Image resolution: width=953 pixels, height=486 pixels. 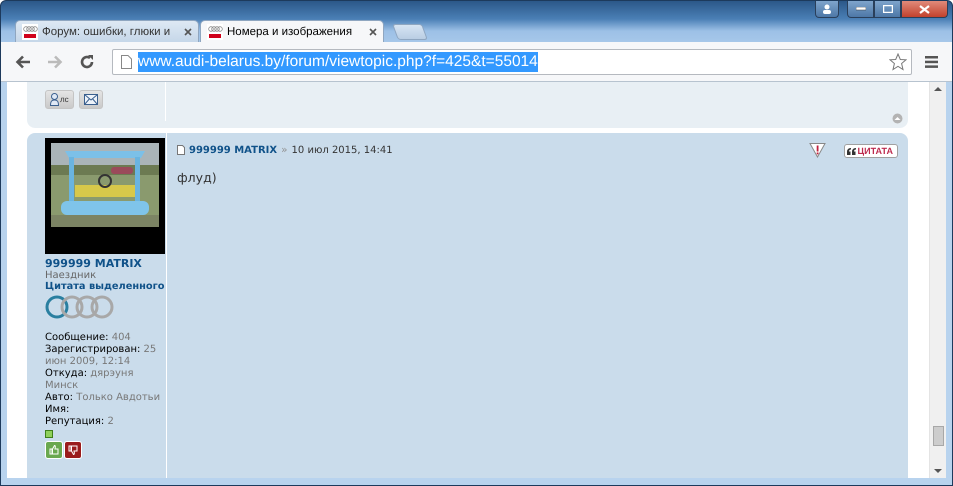 What do you see at coordinates (93, 263) in the screenshot?
I see `username-link: 999999 MATRIX` at bounding box center [93, 263].